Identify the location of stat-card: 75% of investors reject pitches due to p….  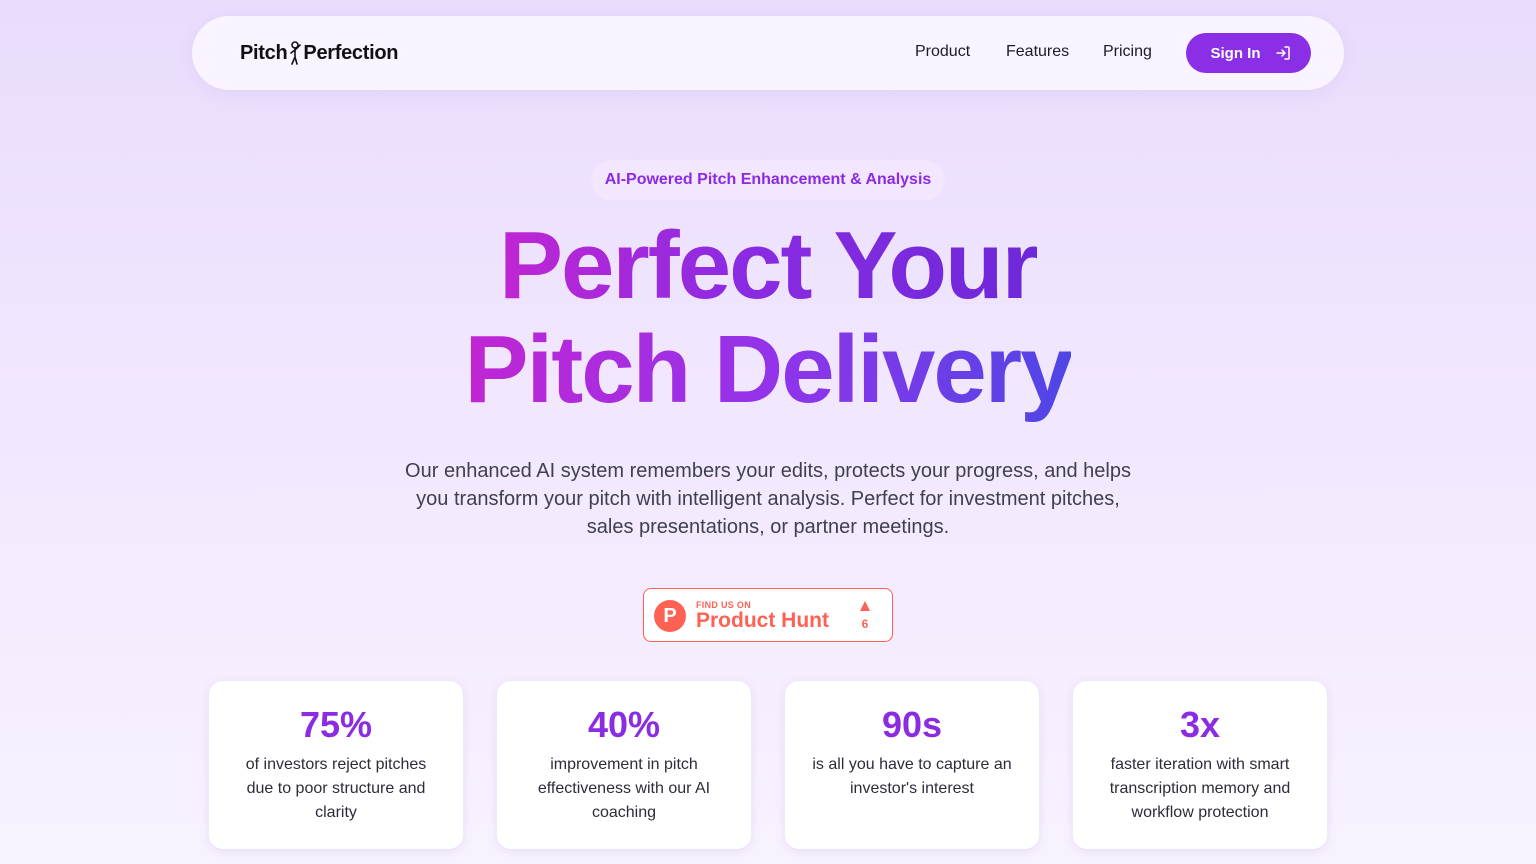
(336, 765).